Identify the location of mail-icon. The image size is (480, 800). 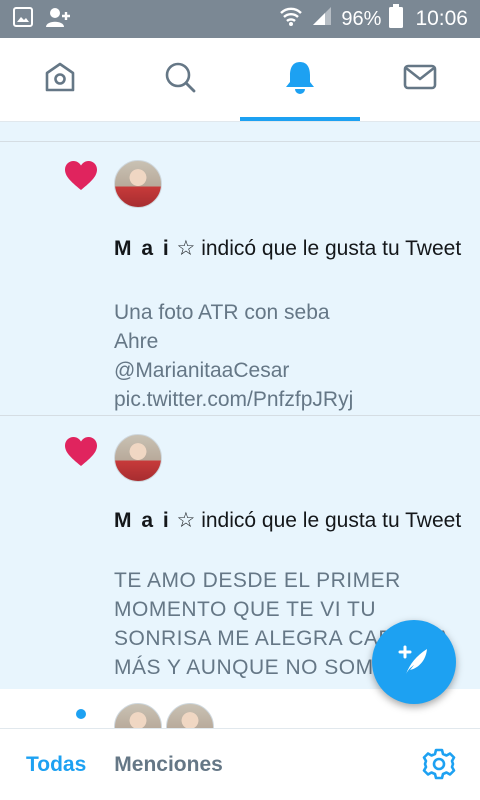
(420, 79).